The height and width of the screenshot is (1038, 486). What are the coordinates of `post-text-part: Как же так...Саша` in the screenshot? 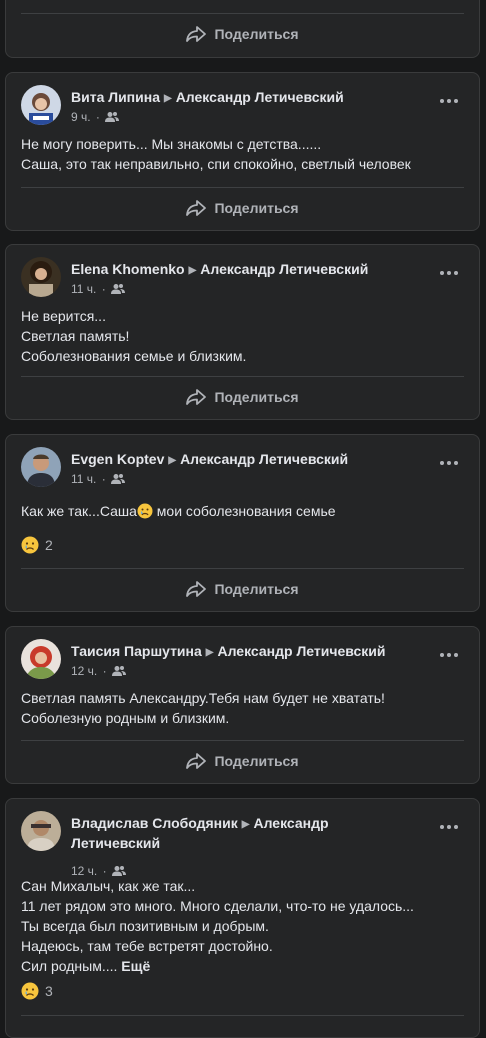 It's located at (79, 511).